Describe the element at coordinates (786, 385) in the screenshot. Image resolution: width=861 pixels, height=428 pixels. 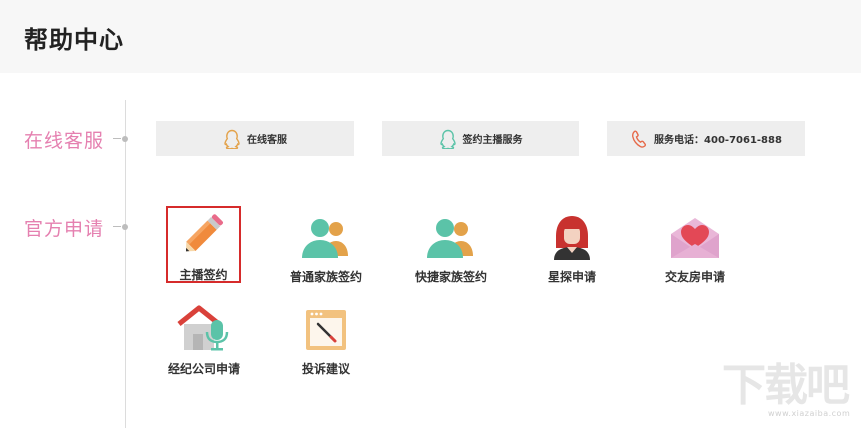
I see `watermark-text: 下载吧` at that location.